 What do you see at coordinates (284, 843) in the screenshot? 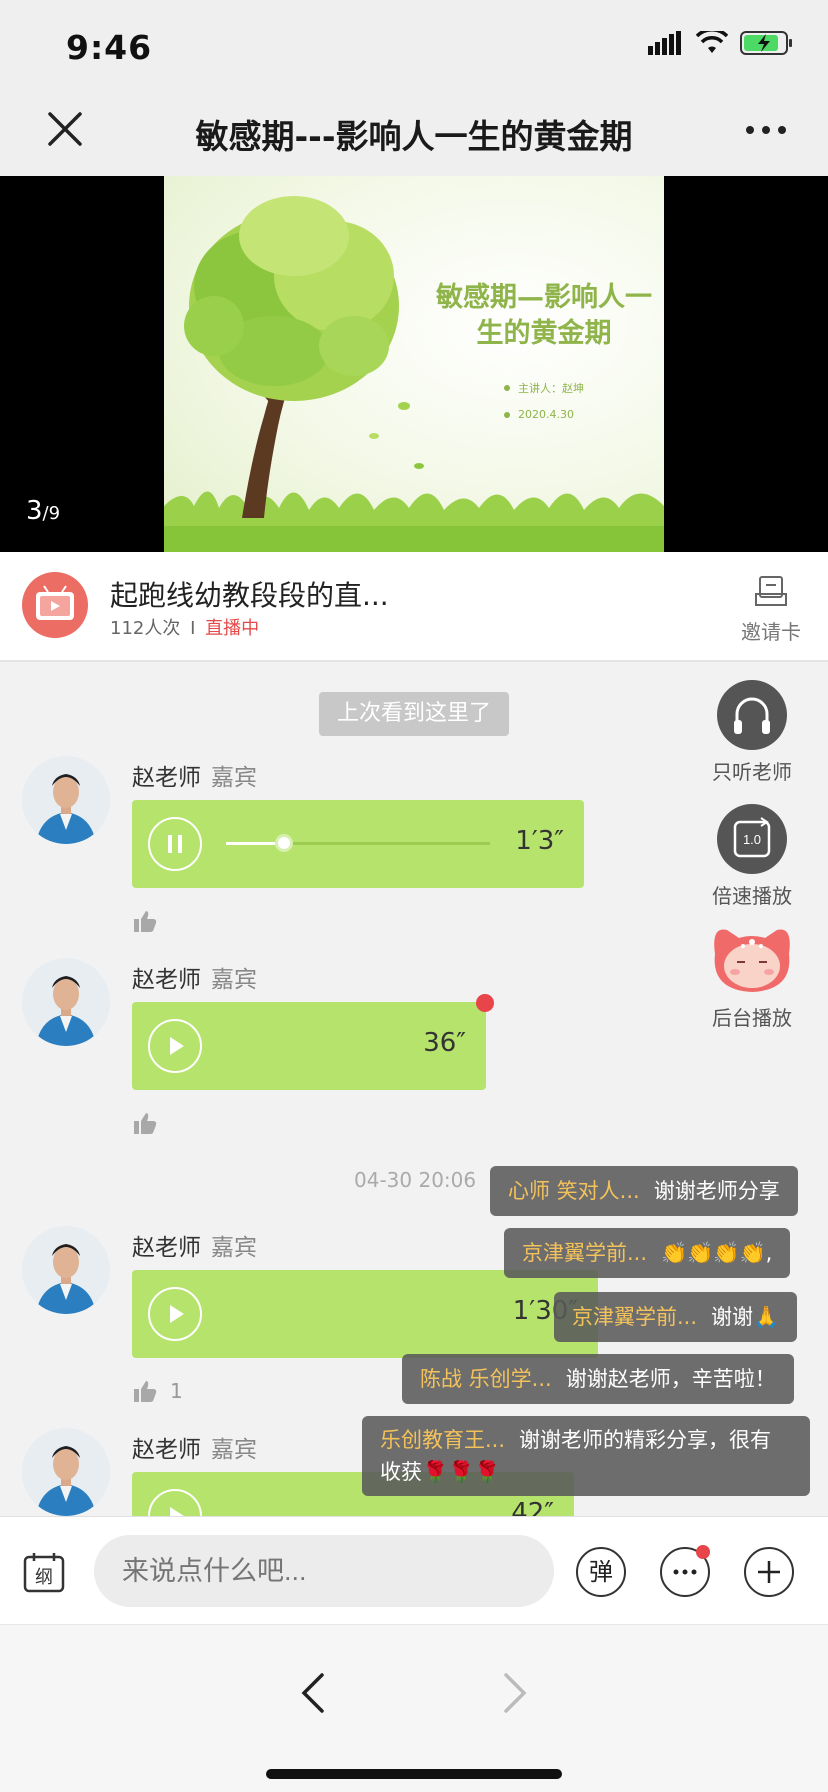
I see `voice-progress-knob` at bounding box center [284, 843].